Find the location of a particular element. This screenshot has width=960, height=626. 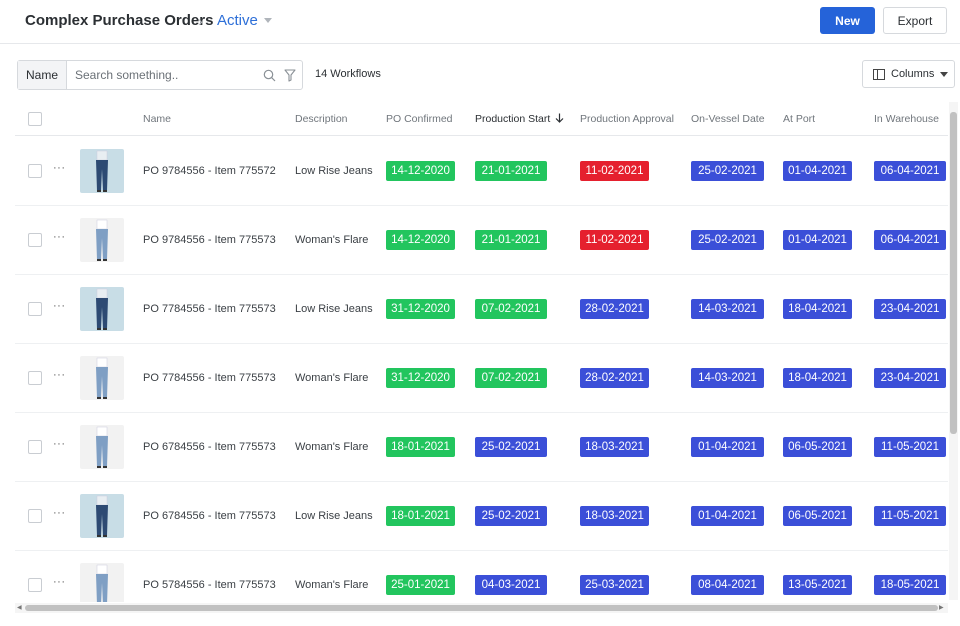

vertical-scrollbar is located at coordinates (953, 351).